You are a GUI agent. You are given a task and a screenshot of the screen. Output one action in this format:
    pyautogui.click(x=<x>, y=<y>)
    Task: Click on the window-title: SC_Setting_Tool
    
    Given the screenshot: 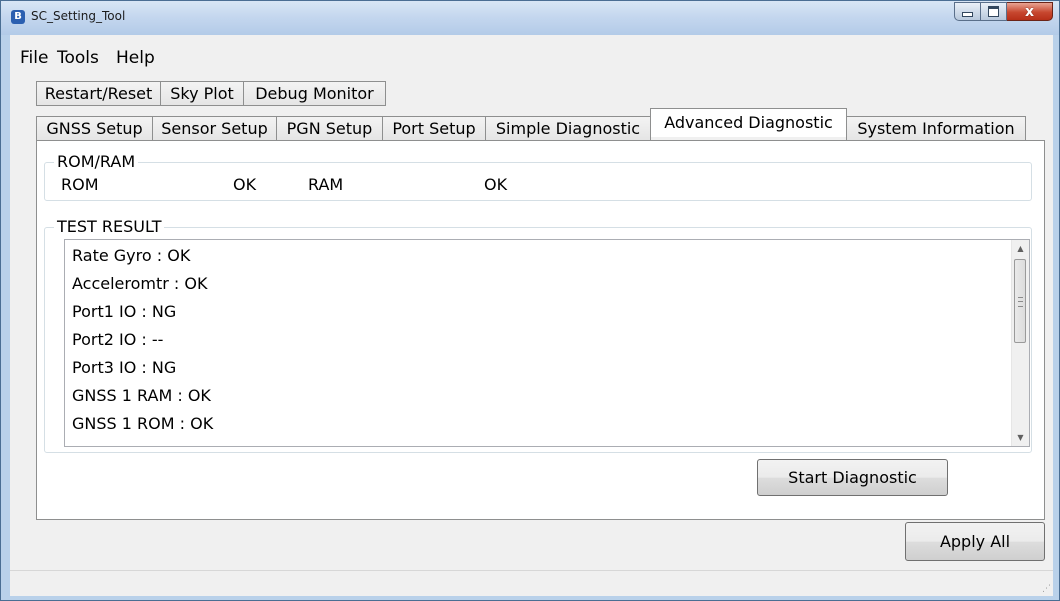 What is the action you would take?
    pyautogui.click(x=78, y=16)
    